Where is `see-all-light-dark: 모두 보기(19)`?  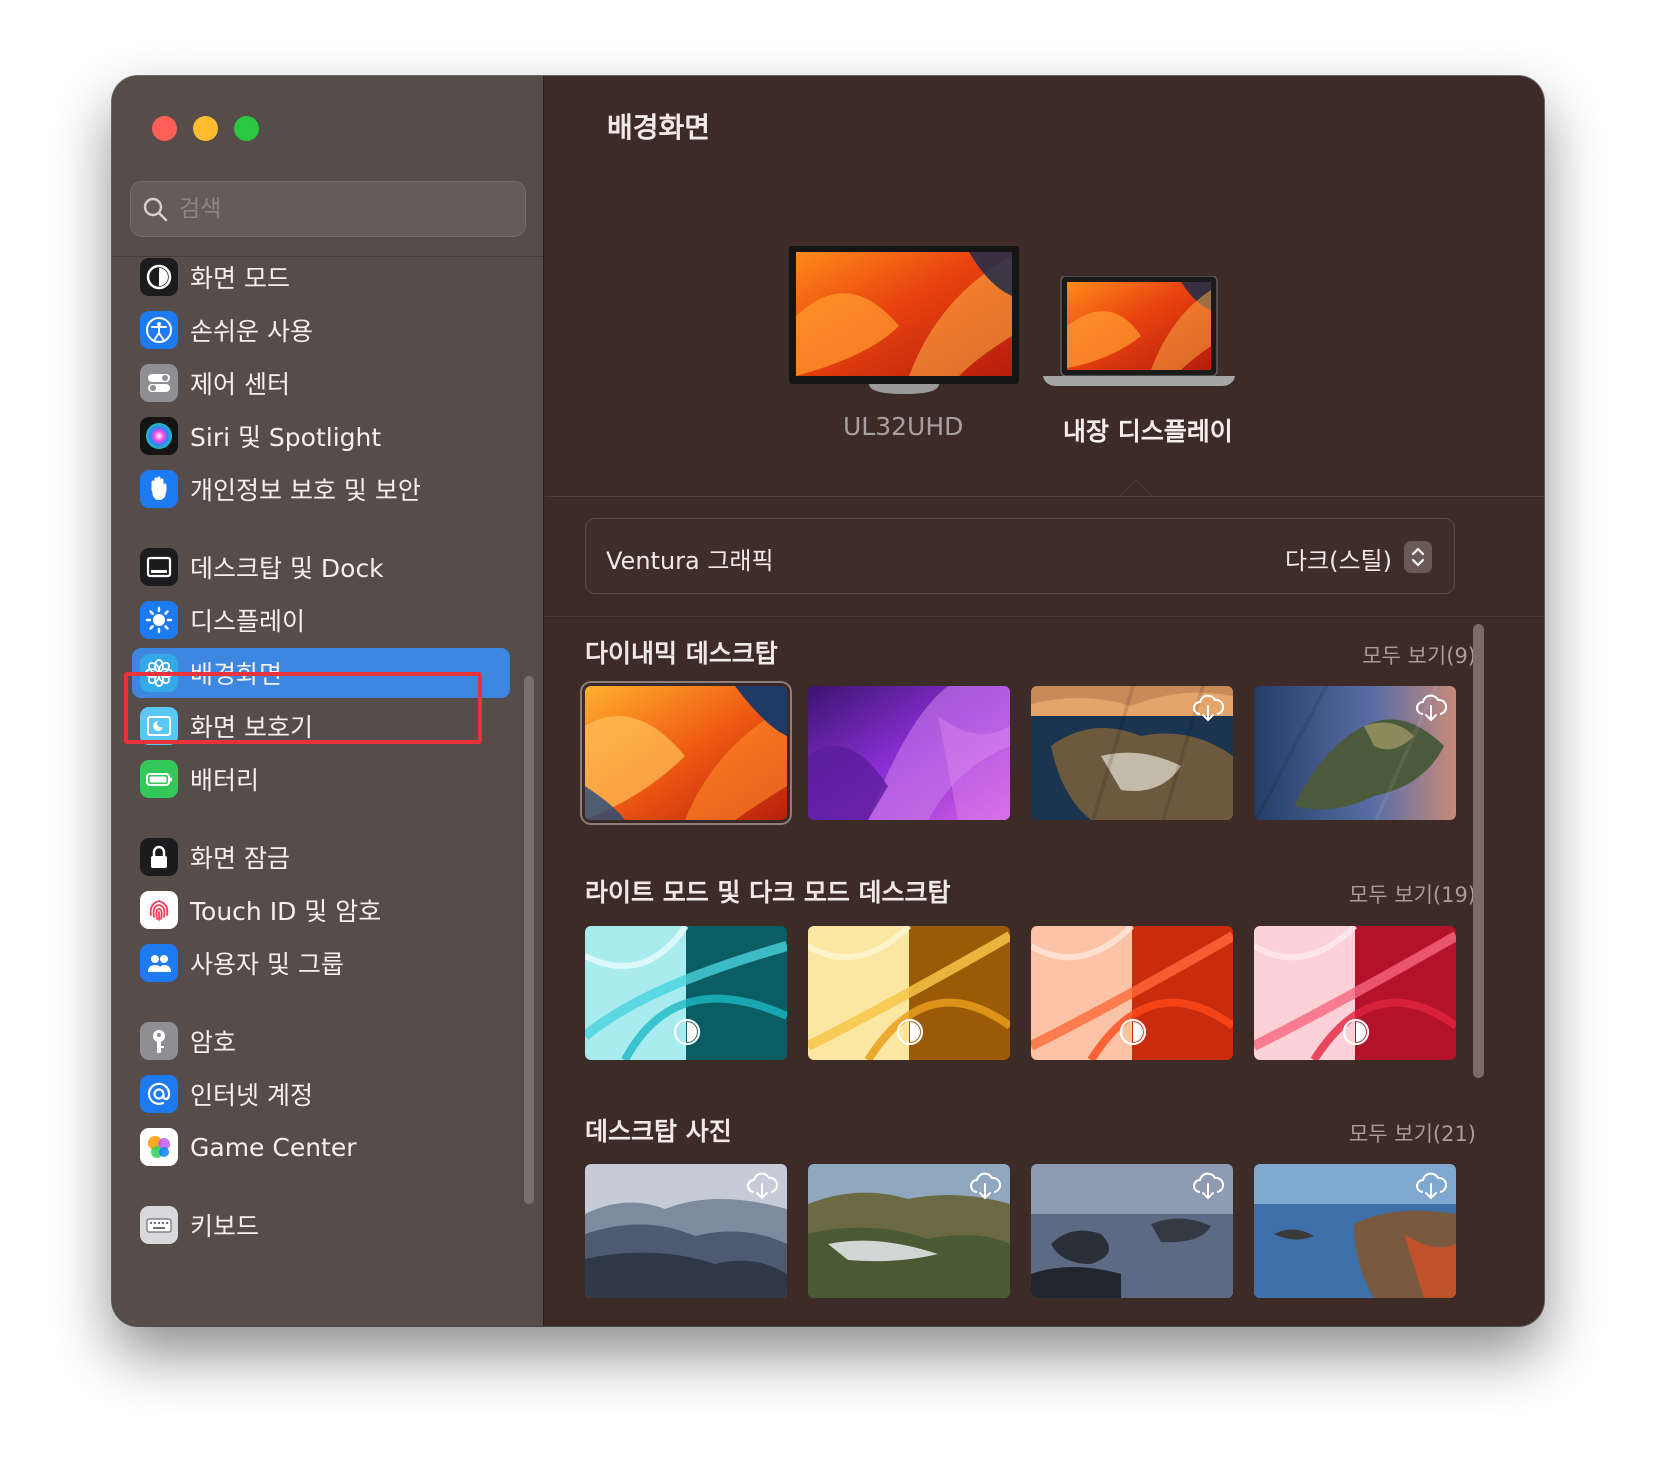
see-all-light-dark: 모두 보기(19) is located at coordinates (1412, 894).